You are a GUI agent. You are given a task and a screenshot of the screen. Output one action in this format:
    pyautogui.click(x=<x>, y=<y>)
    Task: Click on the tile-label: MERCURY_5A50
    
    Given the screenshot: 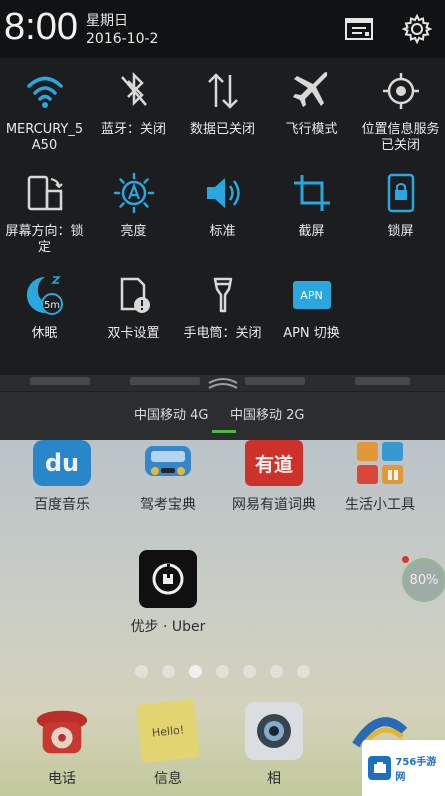 What is the action you would take?
    pyautogui.click(x=44, y=137)
    